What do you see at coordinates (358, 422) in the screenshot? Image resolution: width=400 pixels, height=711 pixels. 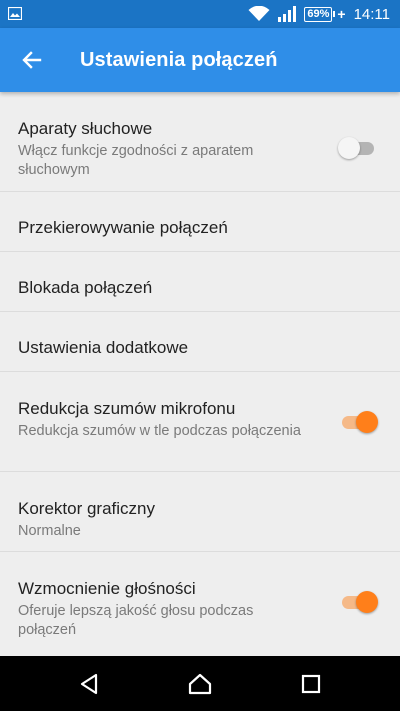 I see `noise-reduction-toggle` at bounding box center [358, 422].